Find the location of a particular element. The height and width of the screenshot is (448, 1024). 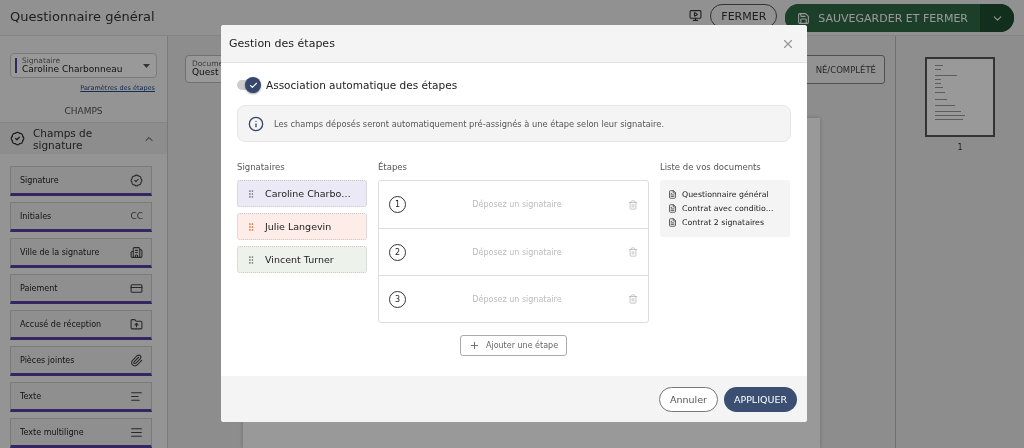

field-item: Initiales CC is located at coordinates (81, 217).